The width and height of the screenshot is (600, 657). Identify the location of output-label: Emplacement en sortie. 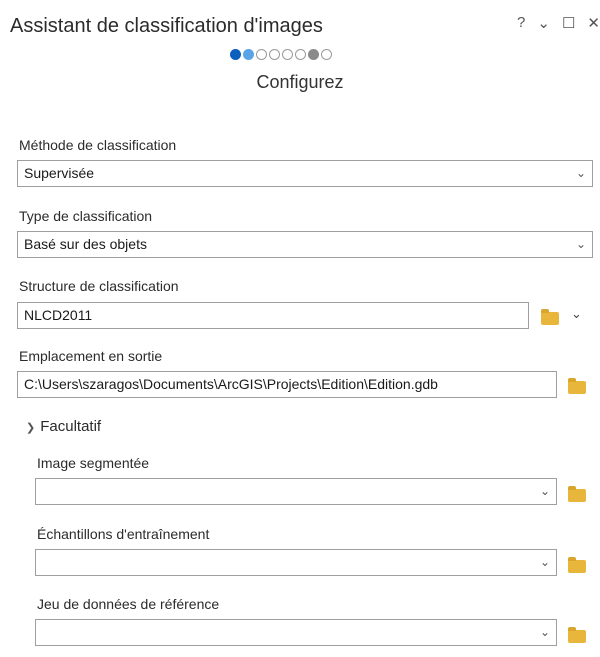
(91, 356).